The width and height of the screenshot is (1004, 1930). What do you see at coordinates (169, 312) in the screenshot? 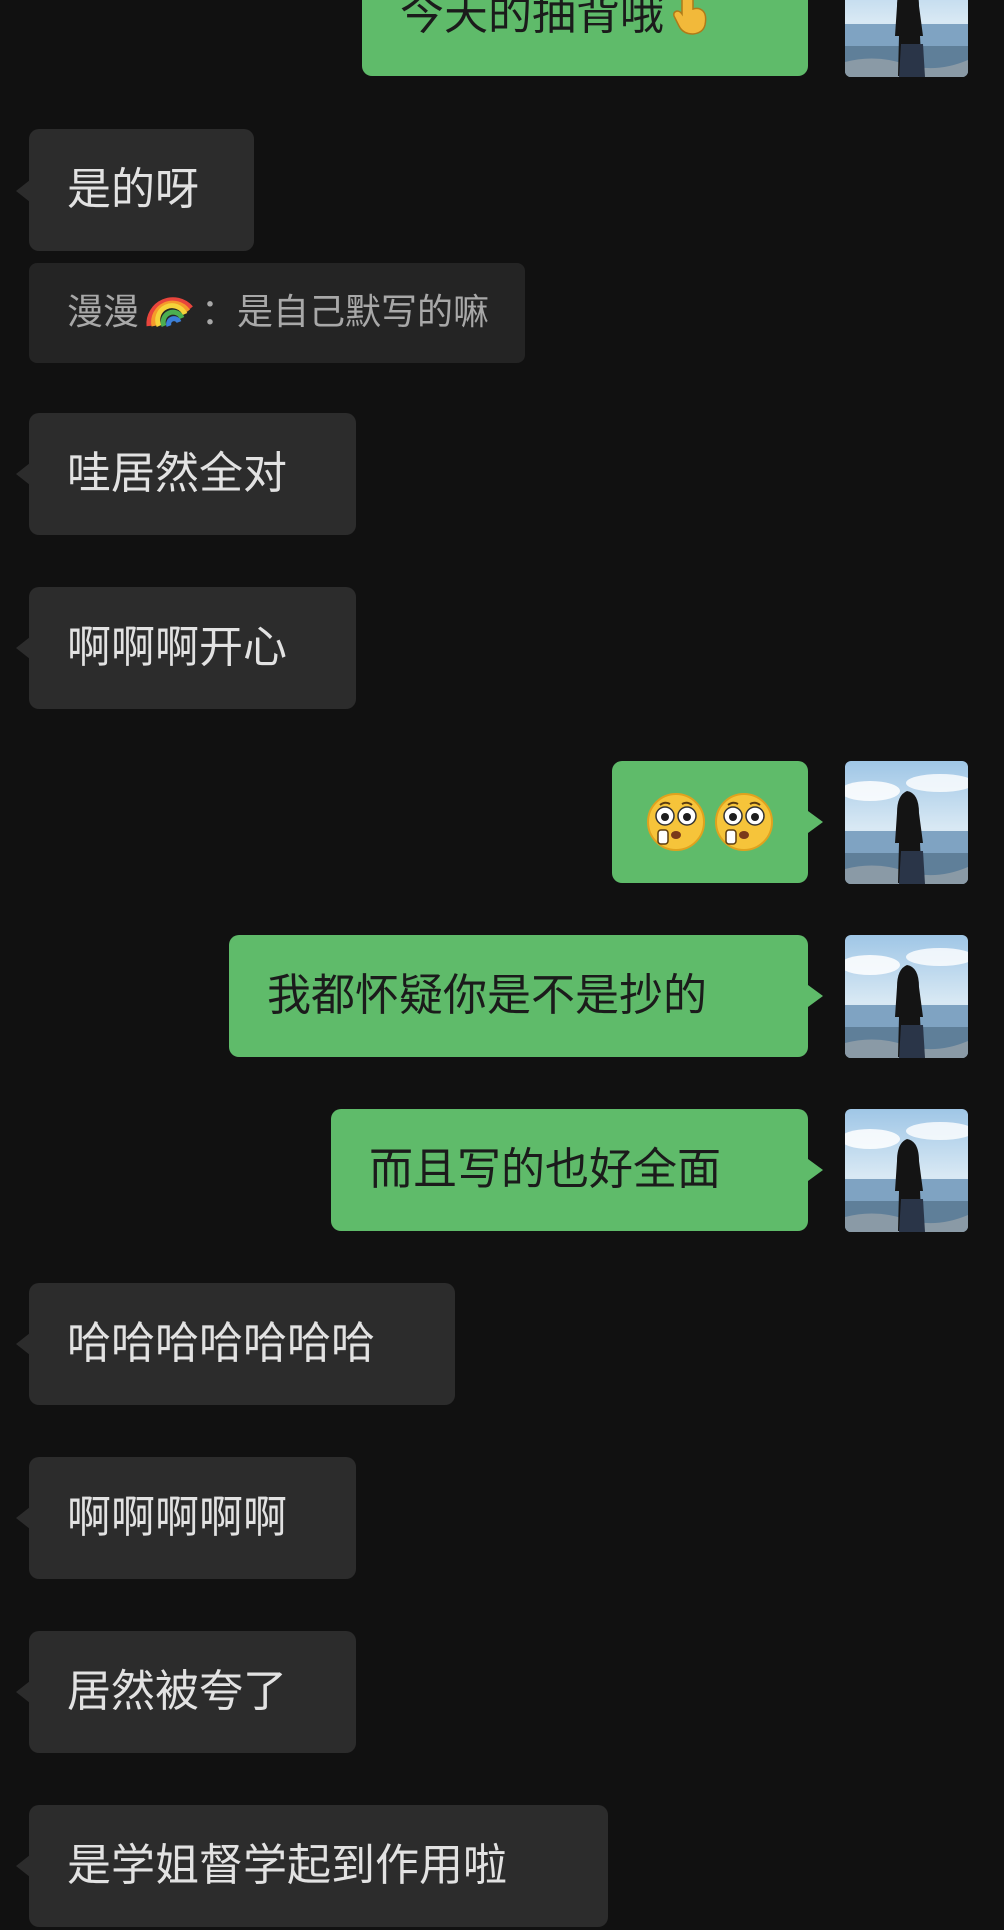
I see `rainbow-icon` at bounding box center [169, 312].